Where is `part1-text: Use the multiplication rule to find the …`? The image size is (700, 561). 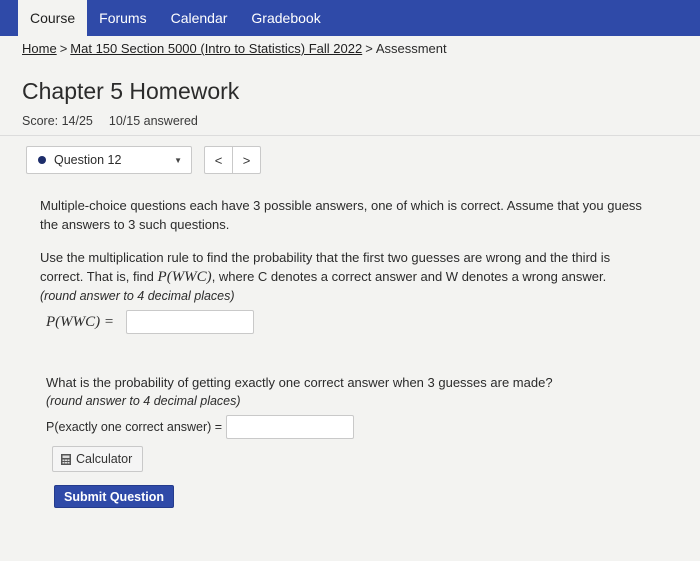 part1-text: Use the multiplication rule to find the … is located at coordinates (345, 267).